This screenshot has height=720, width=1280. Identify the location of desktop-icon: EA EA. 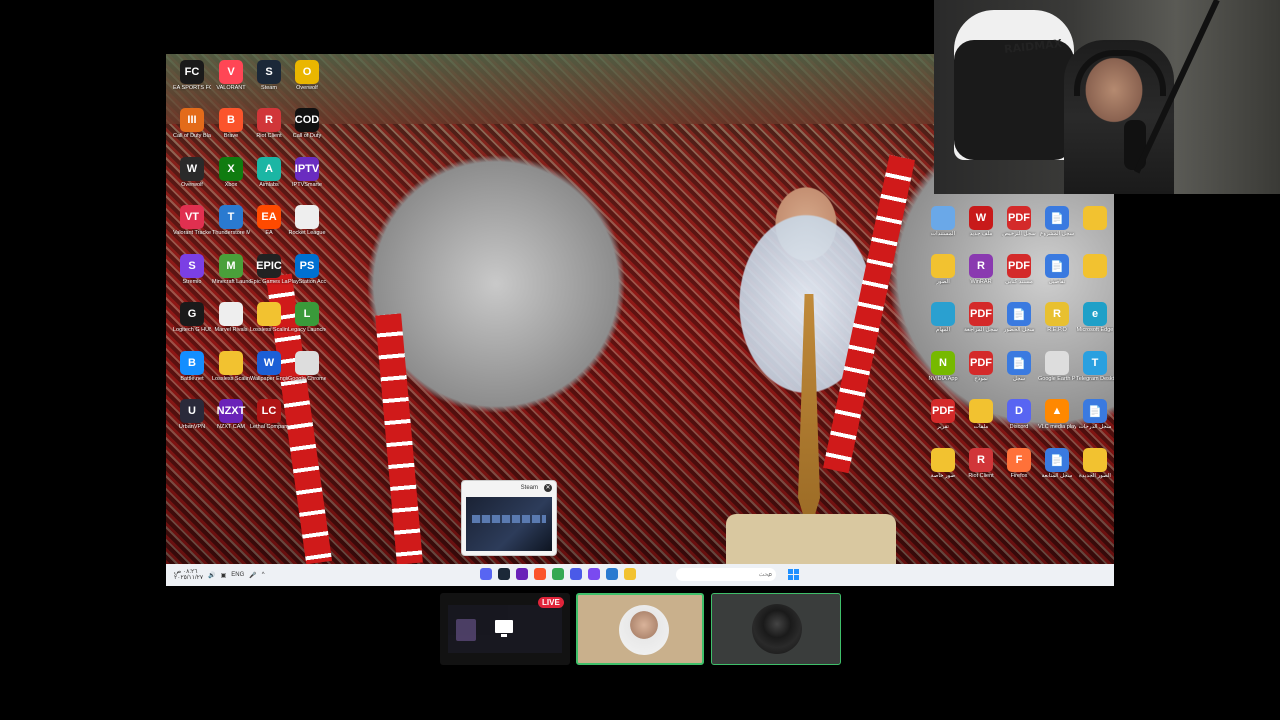
(269, 220).